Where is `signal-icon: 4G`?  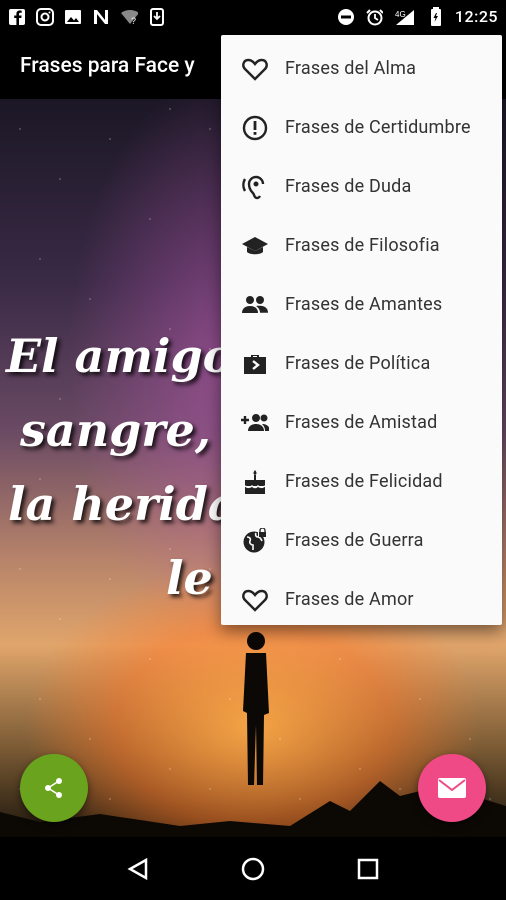
signal-icon: 4G is located at coordinates (405, 17).